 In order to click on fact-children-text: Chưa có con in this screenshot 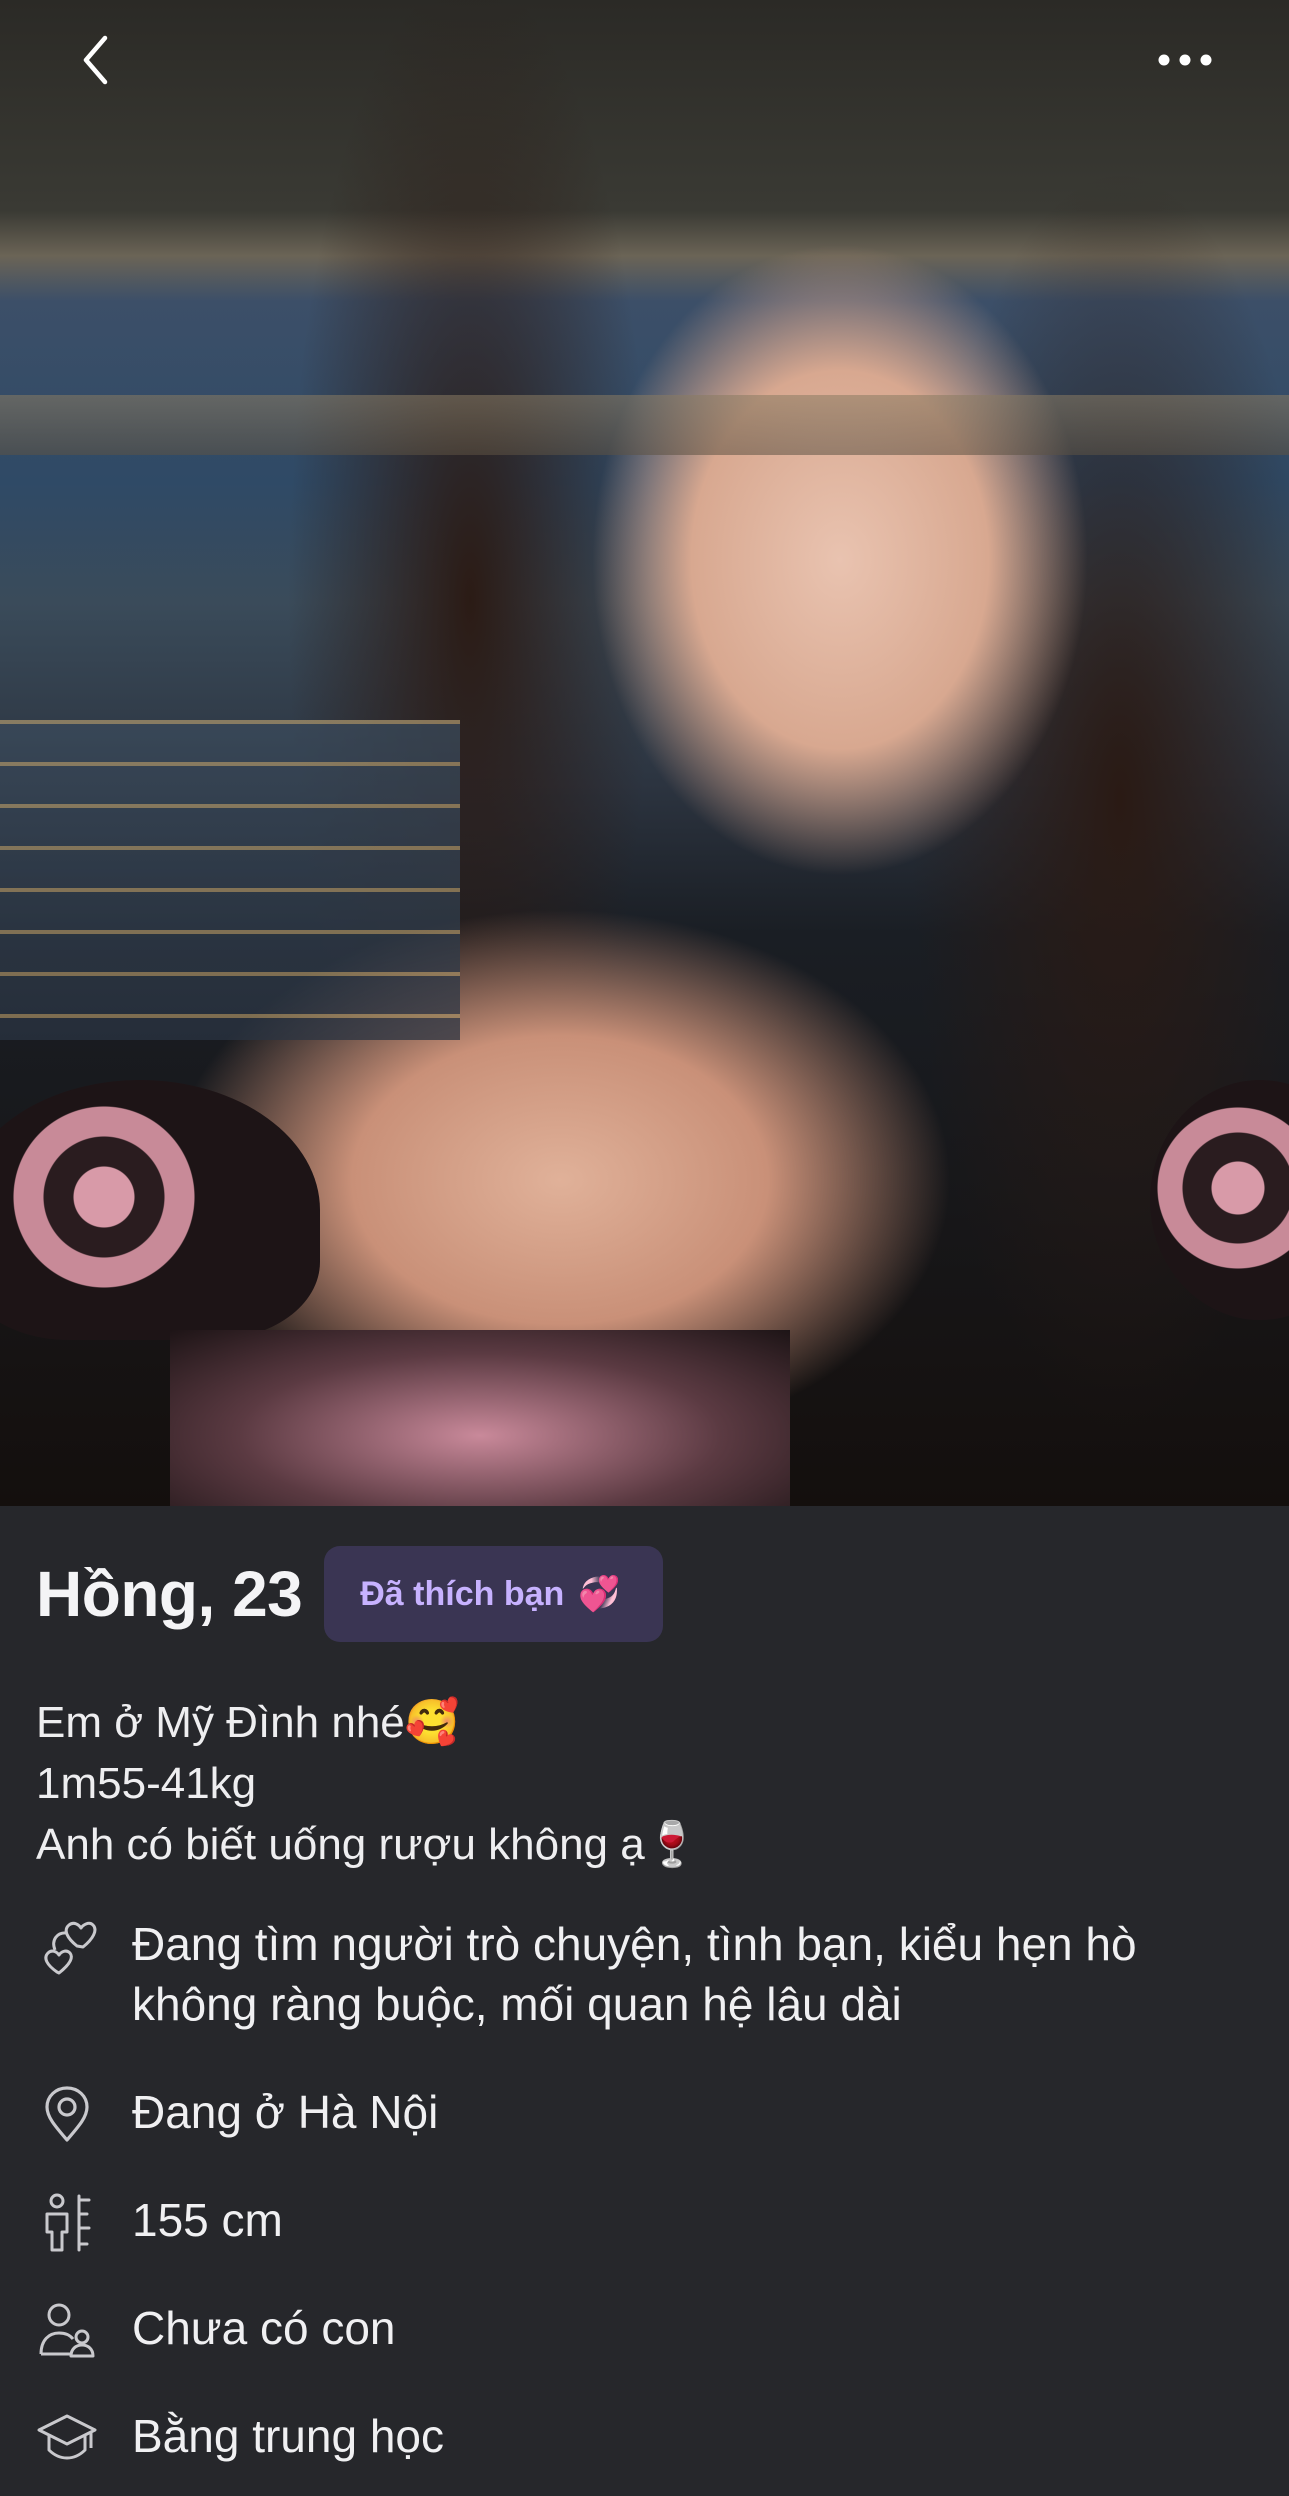, I will do `click(264, 2328)`.